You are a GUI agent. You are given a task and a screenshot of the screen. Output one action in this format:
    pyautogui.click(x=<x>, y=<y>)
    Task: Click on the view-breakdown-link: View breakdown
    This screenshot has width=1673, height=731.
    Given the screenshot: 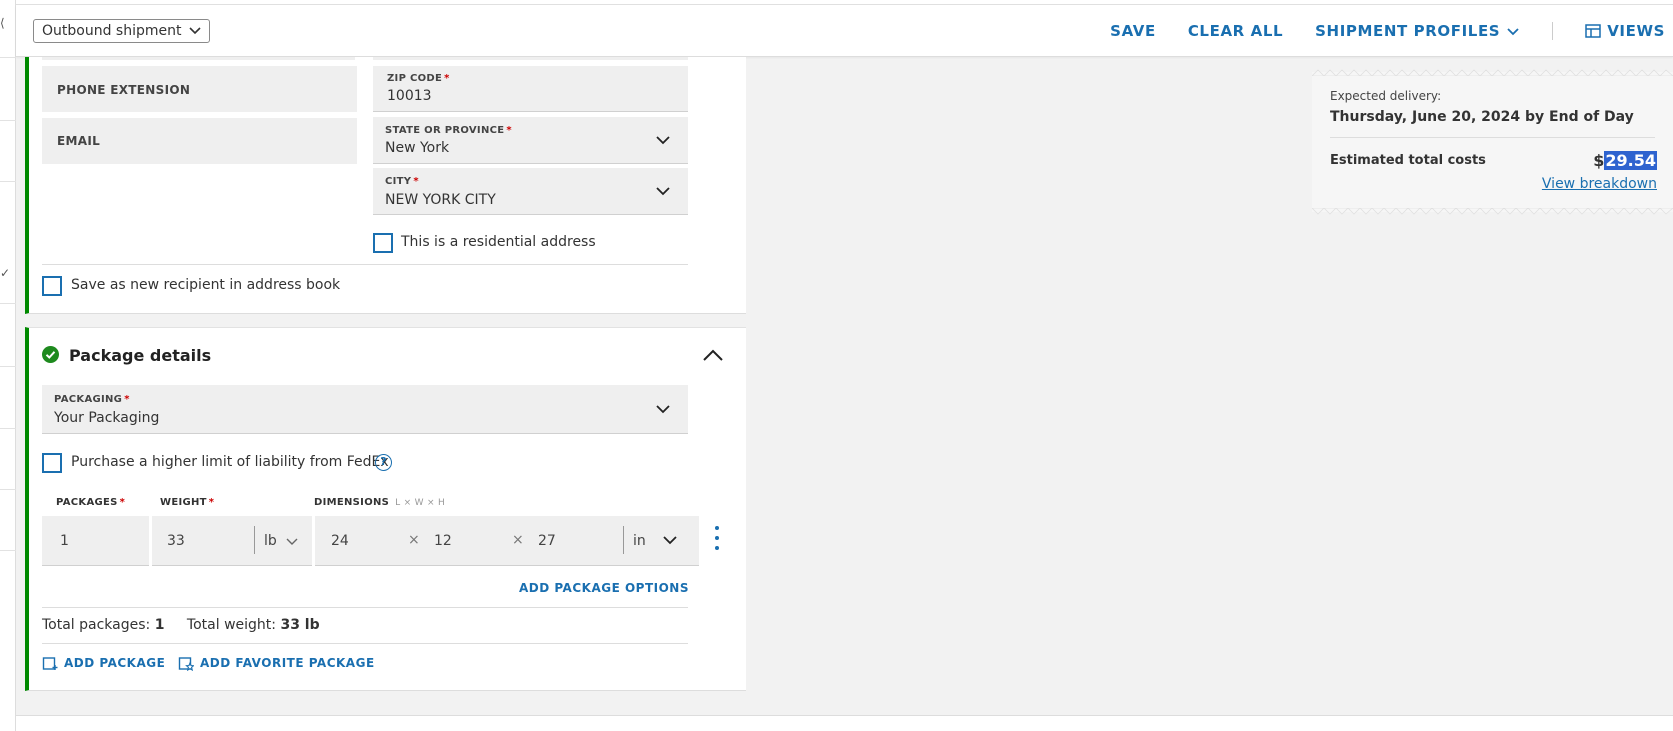 What is the action you would take?
    pyautogui.click(x=1599, y=184)
    